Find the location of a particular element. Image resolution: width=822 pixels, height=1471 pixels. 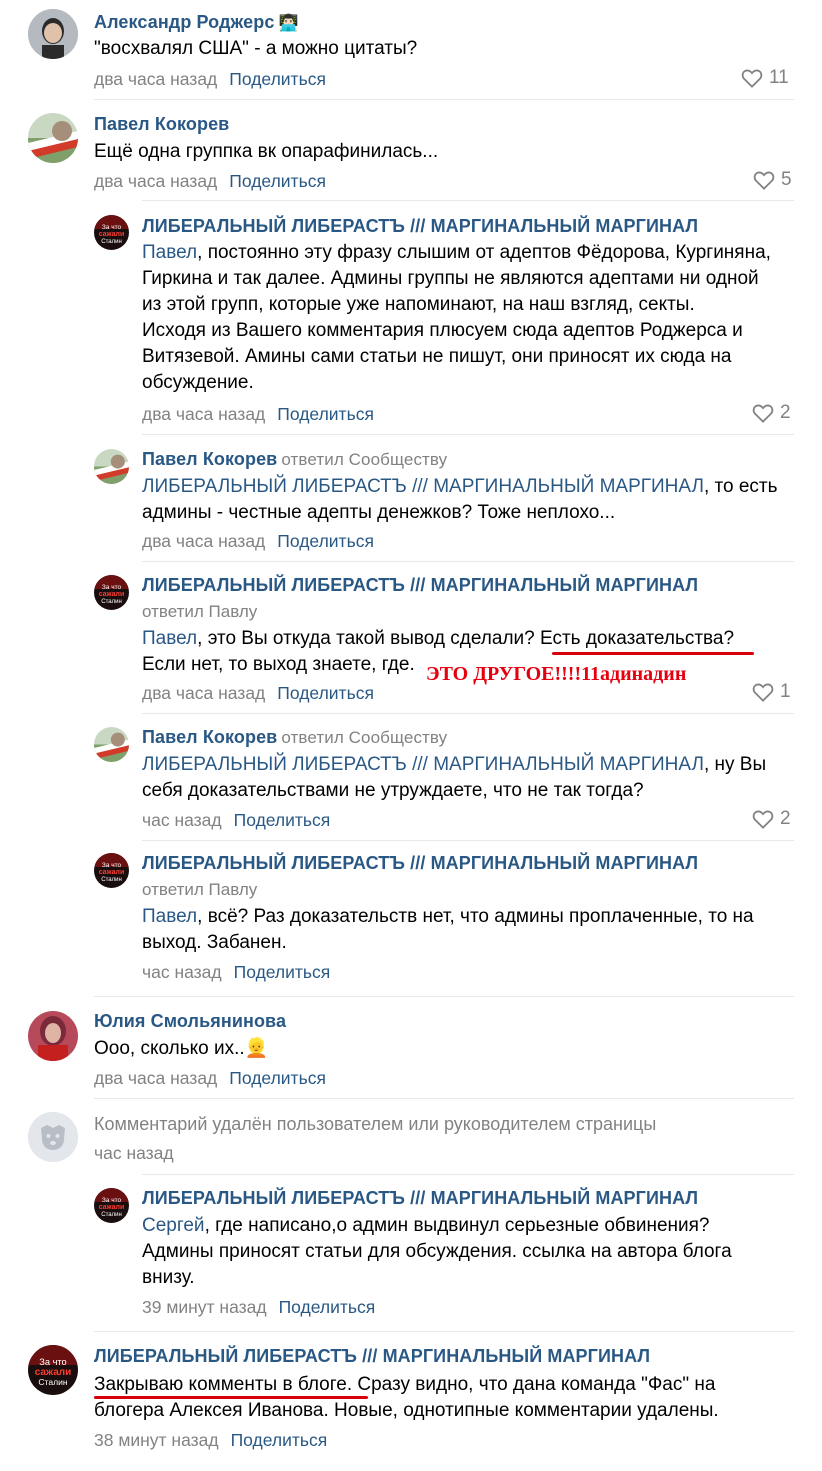

author-name: Павел Кокорев is located at coordinates (161, 124).